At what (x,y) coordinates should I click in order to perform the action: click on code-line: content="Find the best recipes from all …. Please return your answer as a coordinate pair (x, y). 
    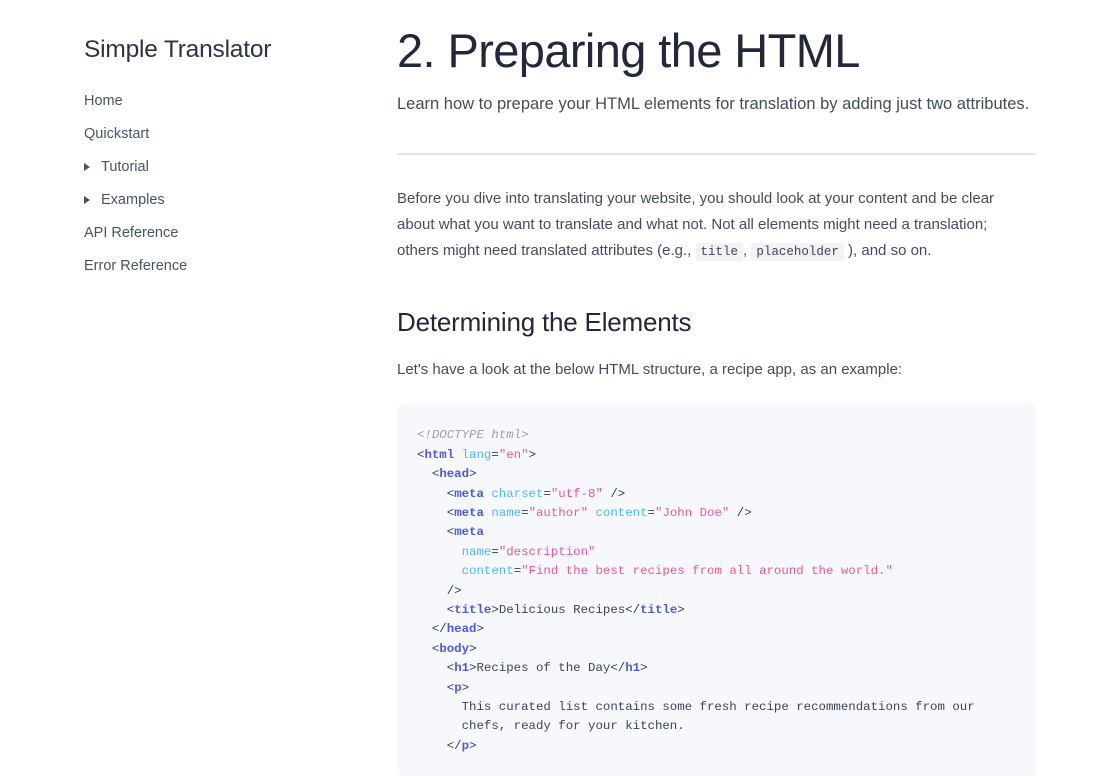
    Looking at the image, I should click on (655, 571).